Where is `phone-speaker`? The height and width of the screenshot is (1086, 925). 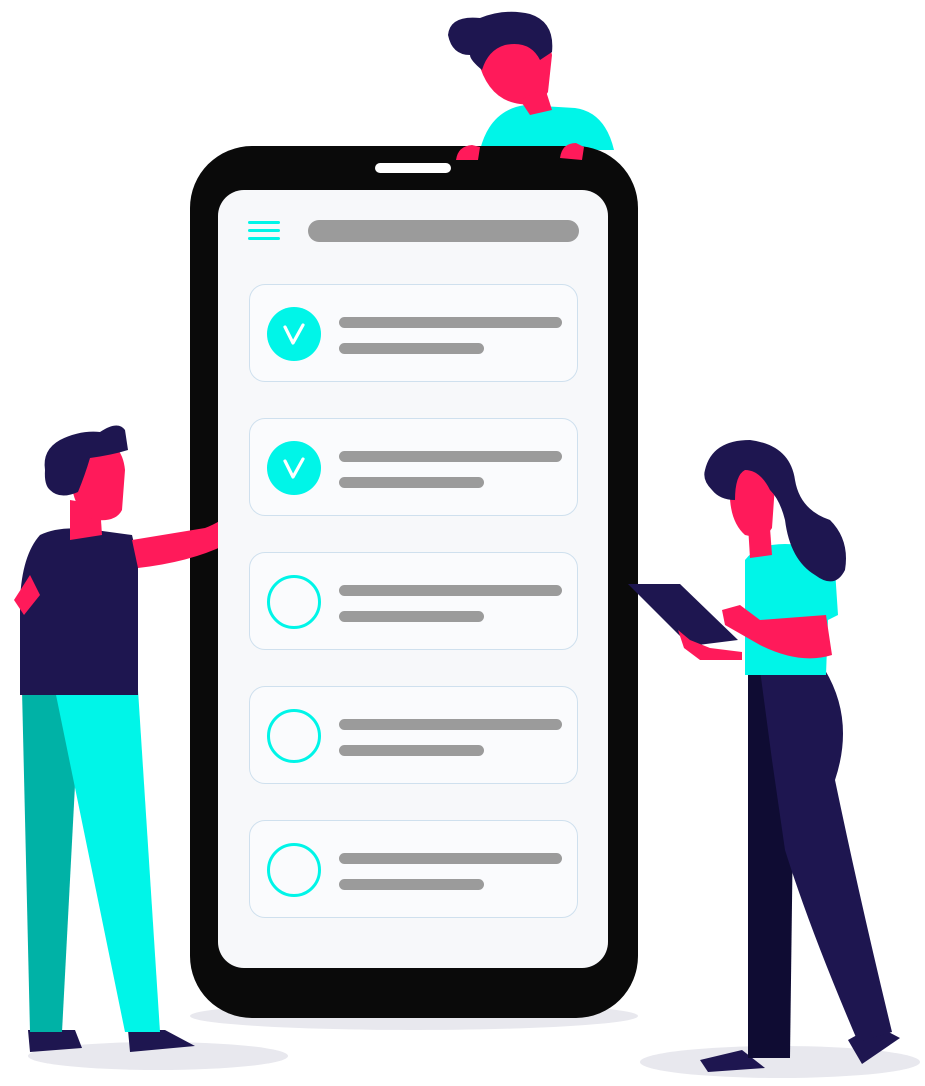 phone-speaker is located at coordinates (413, 168).